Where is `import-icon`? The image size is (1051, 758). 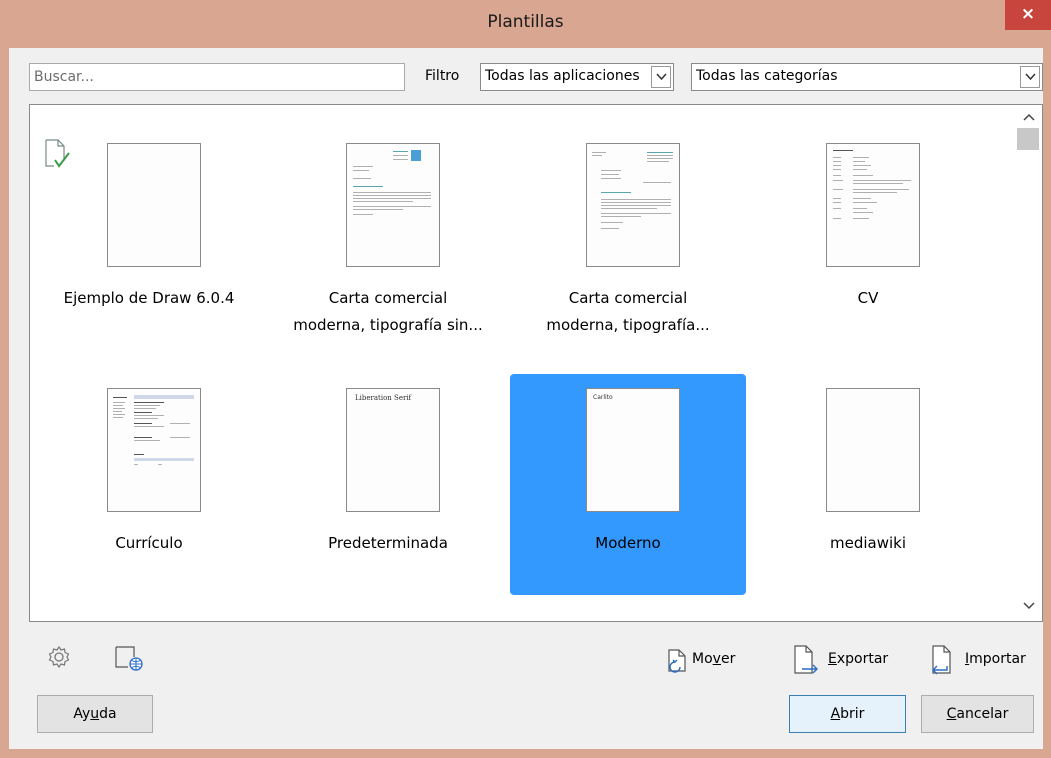
import-icon is located at coordinates (942, 660).